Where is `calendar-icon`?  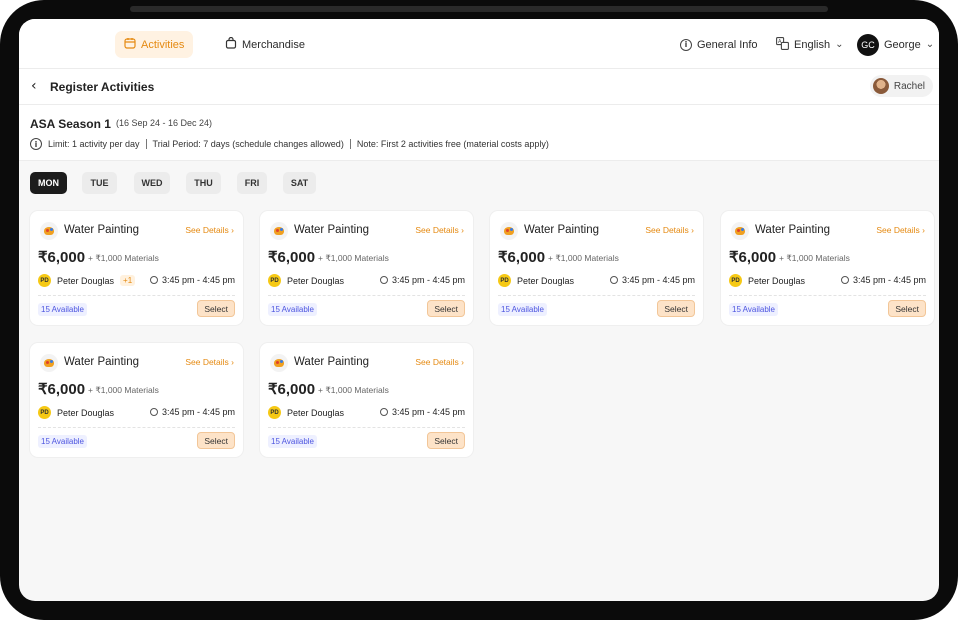 calendar-icon is located at coordinates (130, 44).